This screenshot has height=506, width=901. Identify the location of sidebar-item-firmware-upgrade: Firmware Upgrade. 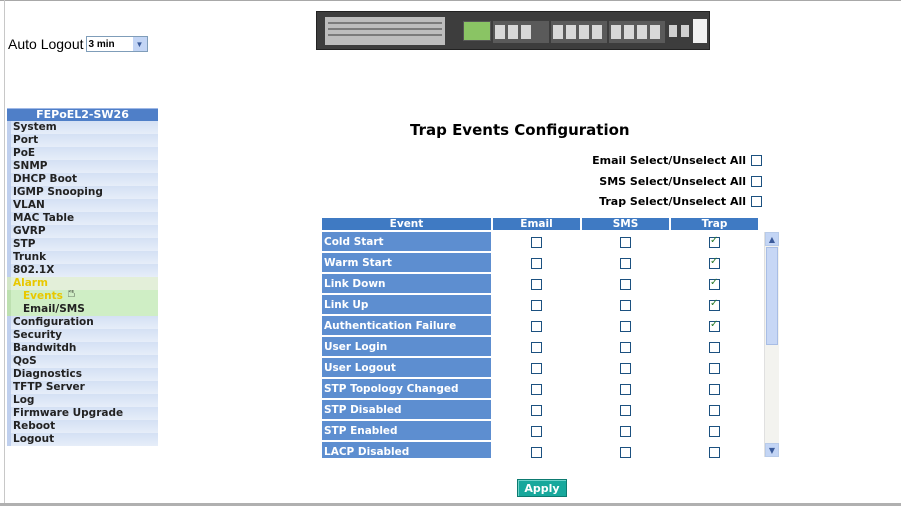
(82, 413).